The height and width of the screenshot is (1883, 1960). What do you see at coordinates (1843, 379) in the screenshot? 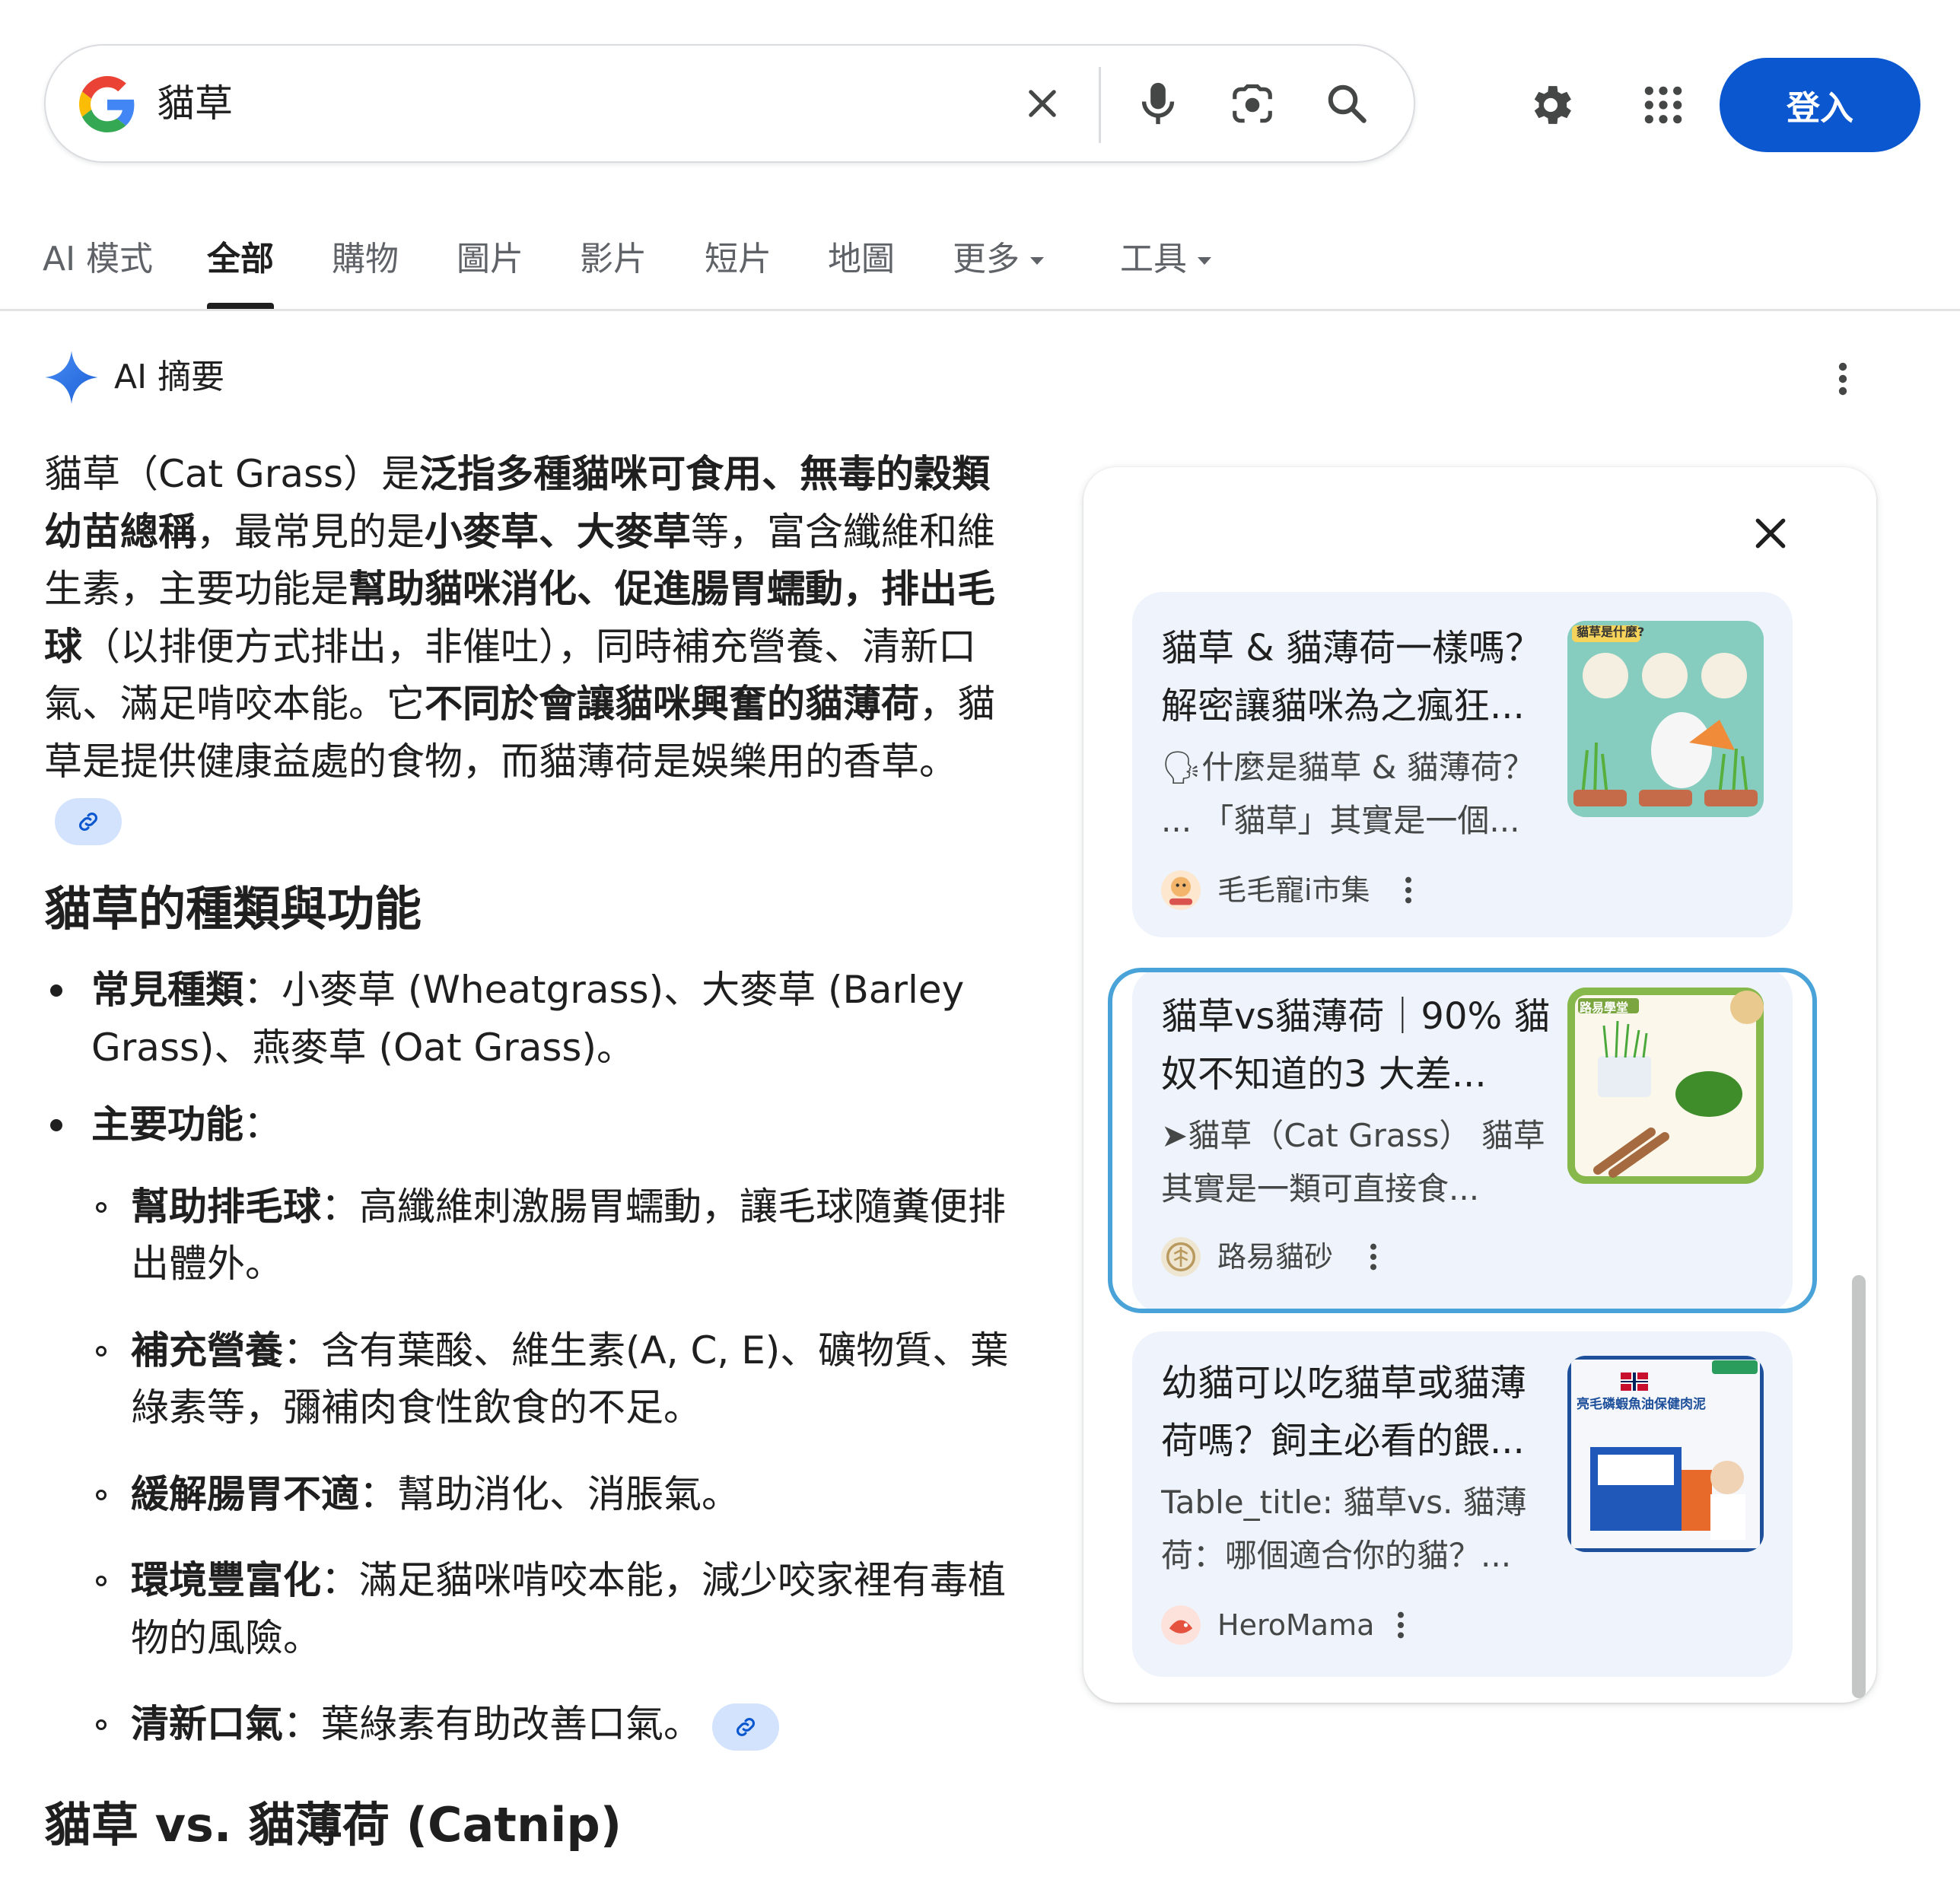
I see `more-options-icon` at bounding box center [1843, 379].